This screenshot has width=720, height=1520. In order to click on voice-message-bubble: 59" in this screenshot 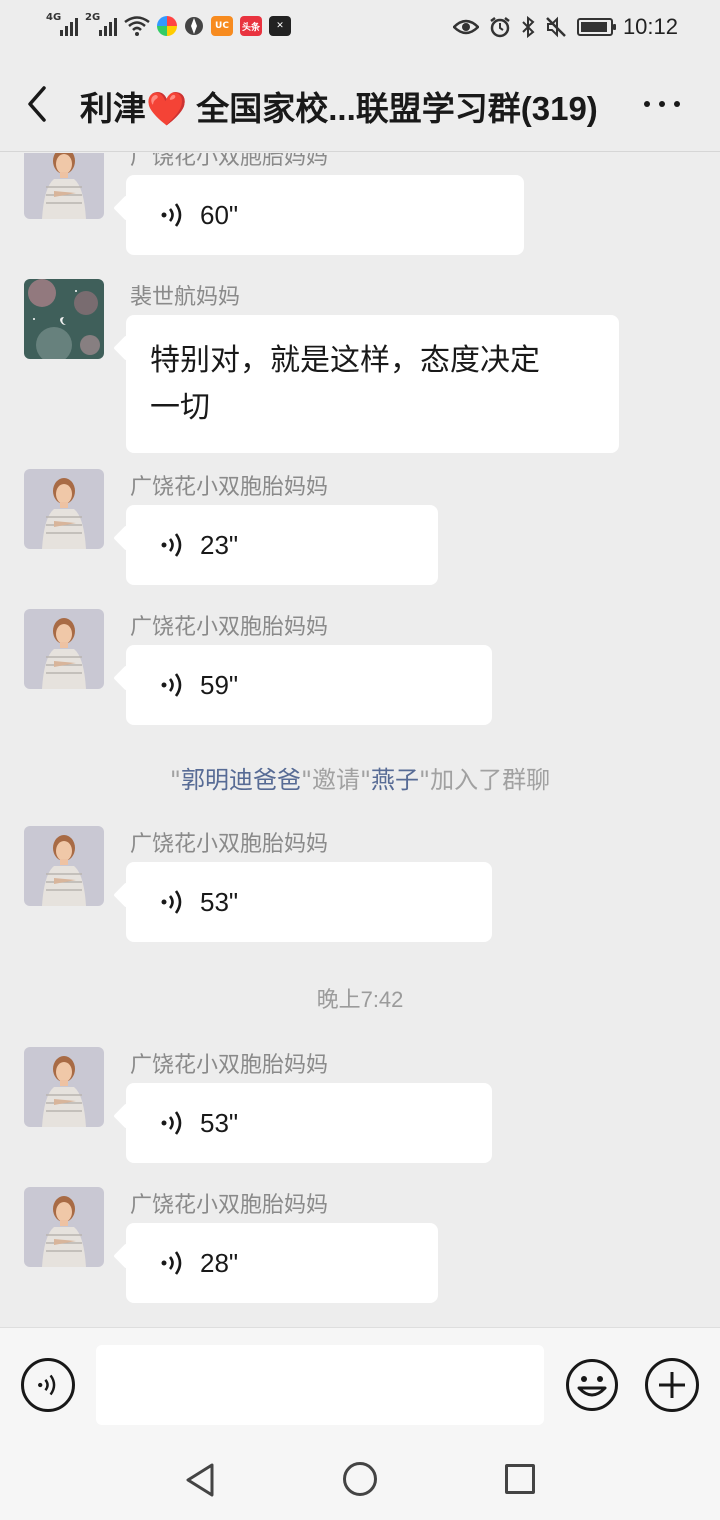, I will do `click(309, 685)`.